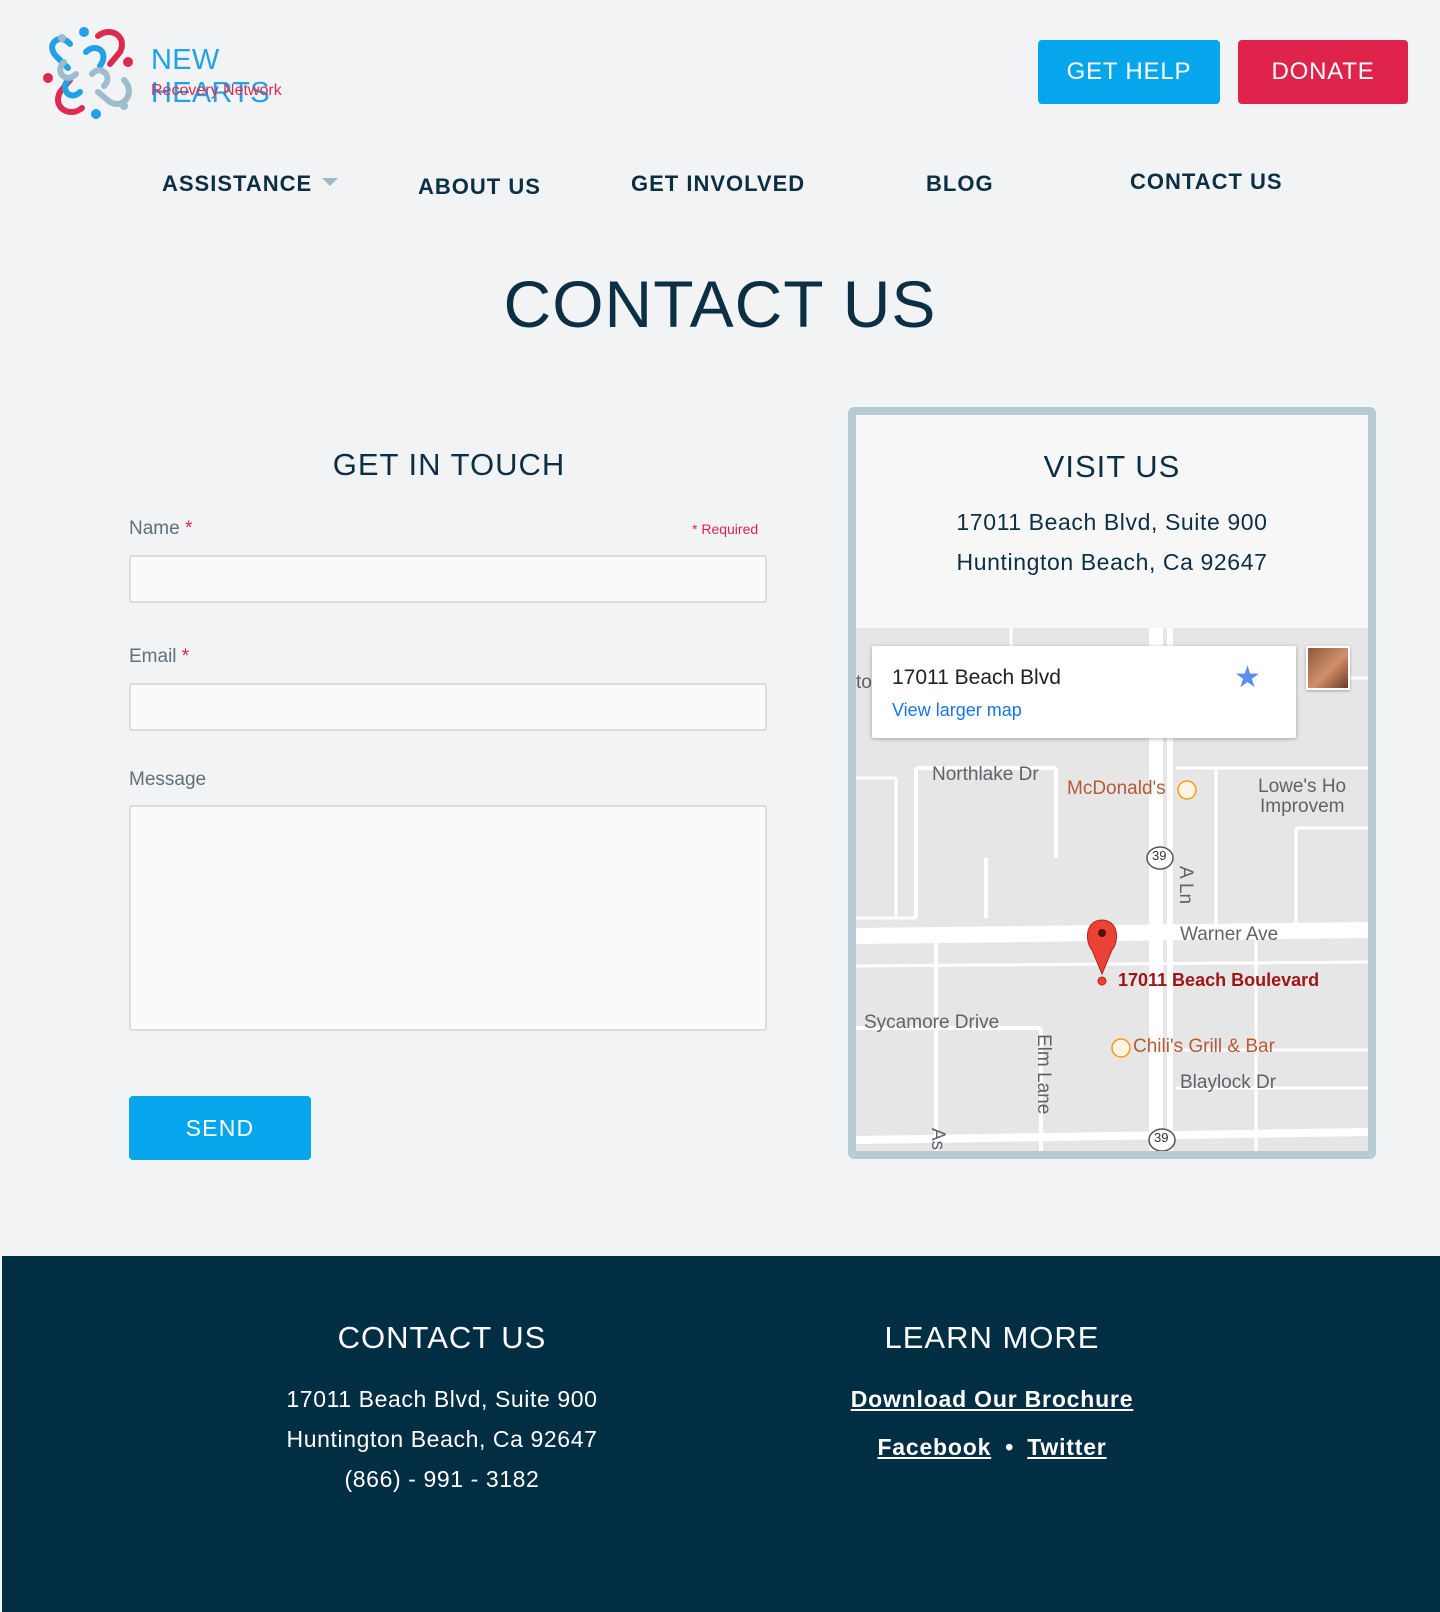 Image resolution: width=1440 pixels, height=1612 pixels. Describe the element at coordinates (449, 464) in the screenshot. I see `form-title: GET IN TOUCH` at that location.